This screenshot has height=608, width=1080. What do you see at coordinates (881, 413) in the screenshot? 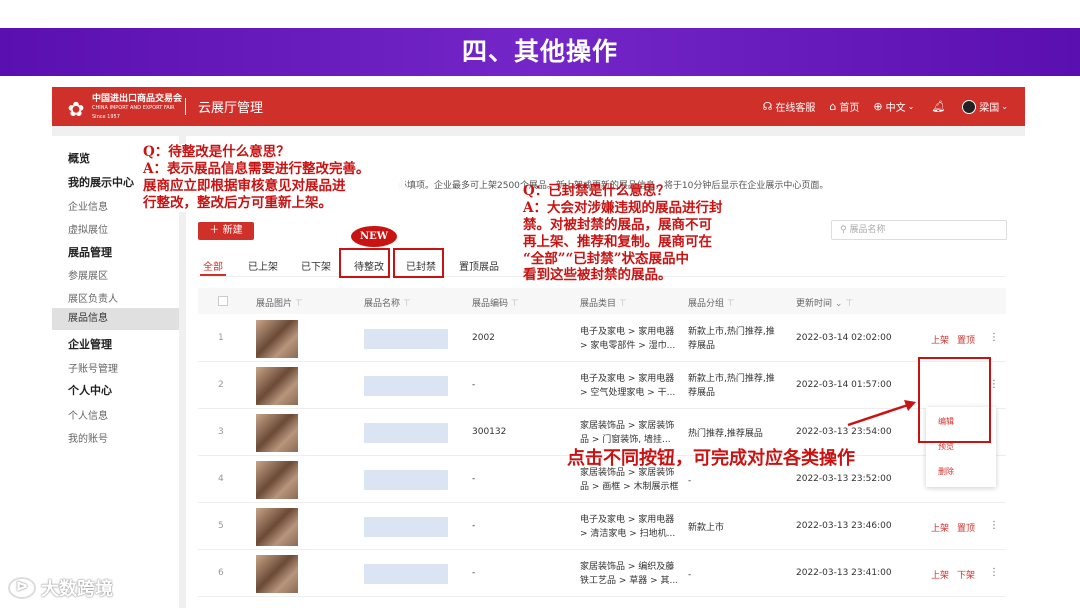
I see `pointer-arrow-icon` at bounding box center [881, 413].